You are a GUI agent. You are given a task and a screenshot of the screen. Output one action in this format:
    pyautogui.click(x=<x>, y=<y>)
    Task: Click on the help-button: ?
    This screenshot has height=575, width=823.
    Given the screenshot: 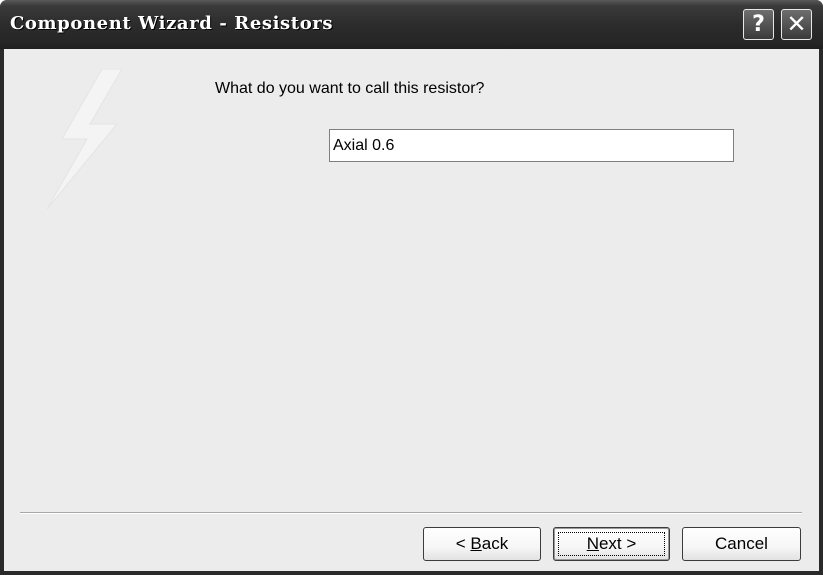 What is the action you would take?
    pyautogui.click(x=758, y=24)
    